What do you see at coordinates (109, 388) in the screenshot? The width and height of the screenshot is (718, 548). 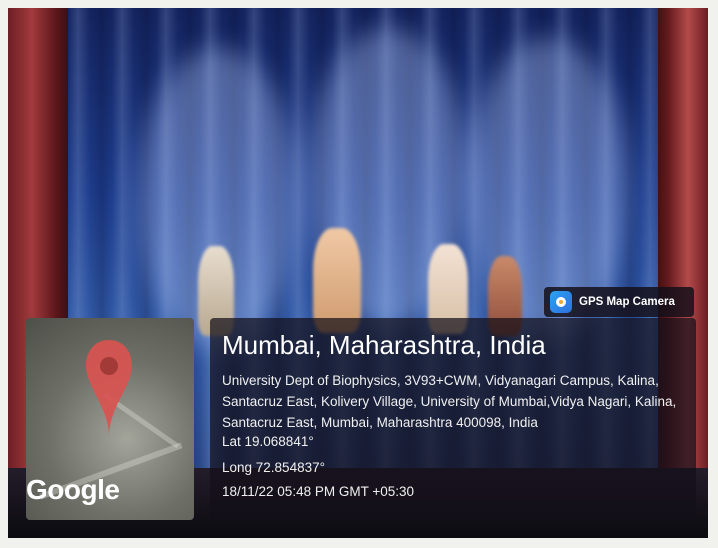 I see `map-pin-icon` at bounding box center [109, 388].